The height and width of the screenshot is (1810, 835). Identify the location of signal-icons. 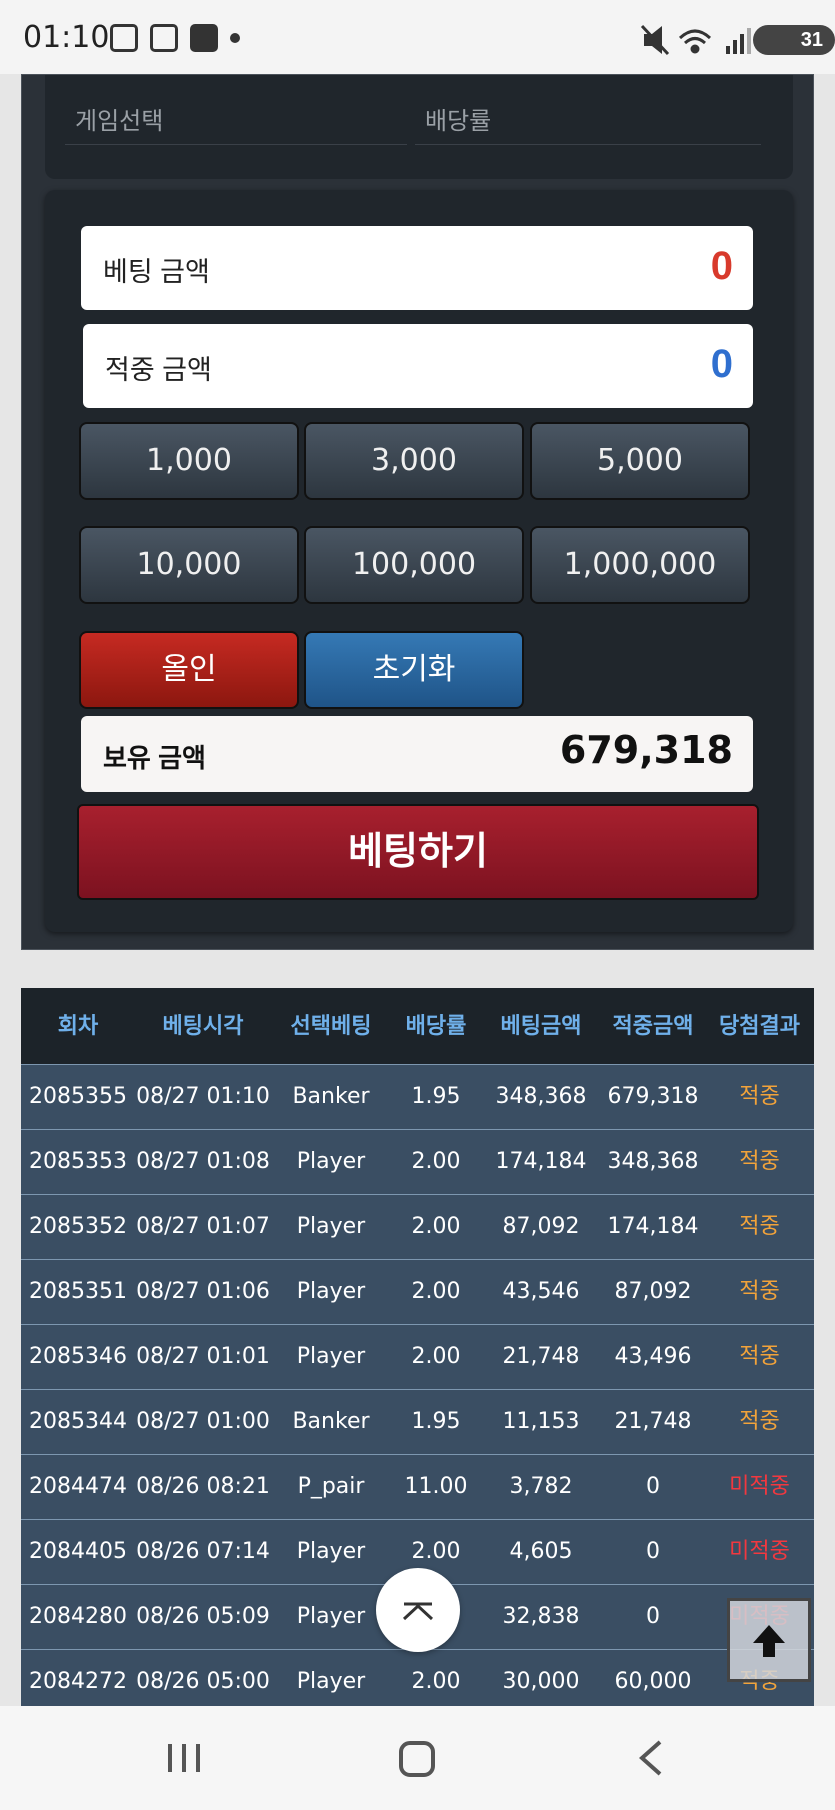
(695, 40).